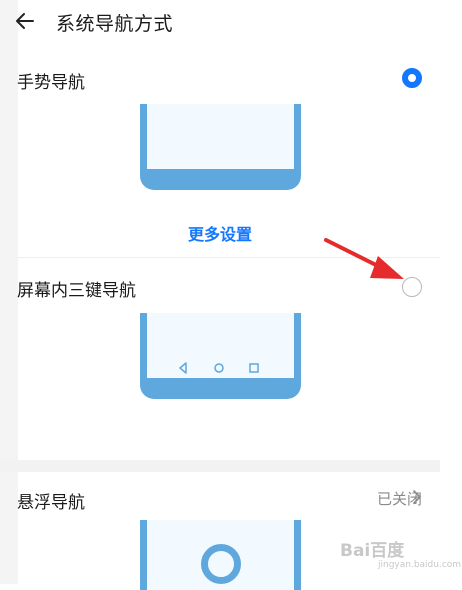 This screenshot has height=590, width=462. Describe the element at coordinates (51, 500) in the screenshot. I see `floating-navigation-label: 悬浮导航` at that location.